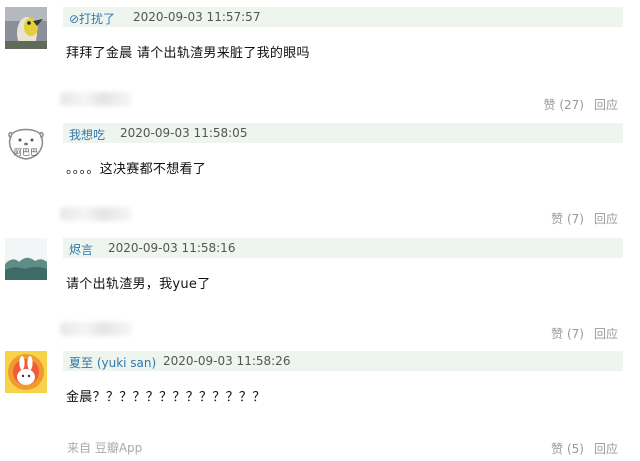 The image size is (640, 461). I want to click on comment-meta: ⊘打扰了 2020-09-03 11:57:57, so click(343, 17).